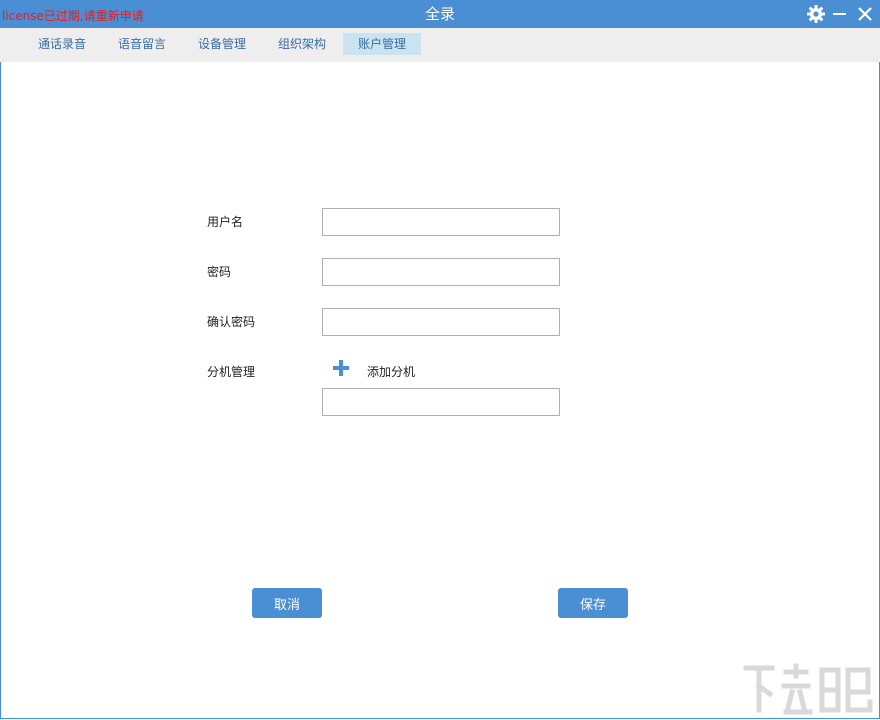 Image resolution: width=880 pixels, height=720 pixels. What do you see at coordinates (441, 402) in the screenshot?
I see `extension-input` at bounding box center [441, 402].